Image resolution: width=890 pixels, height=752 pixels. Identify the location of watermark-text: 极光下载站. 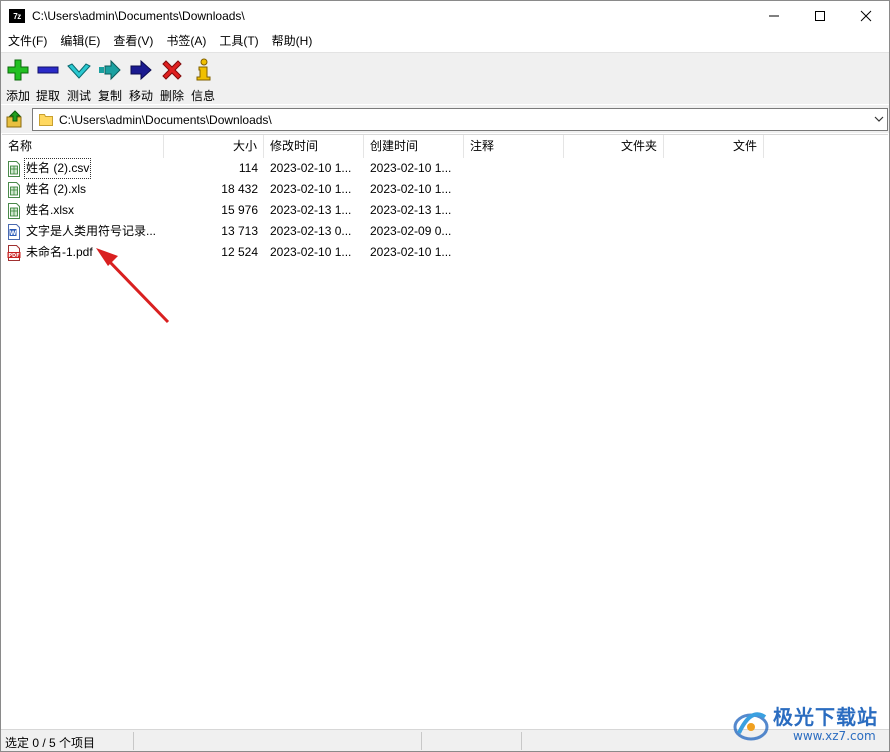
(825, 717).